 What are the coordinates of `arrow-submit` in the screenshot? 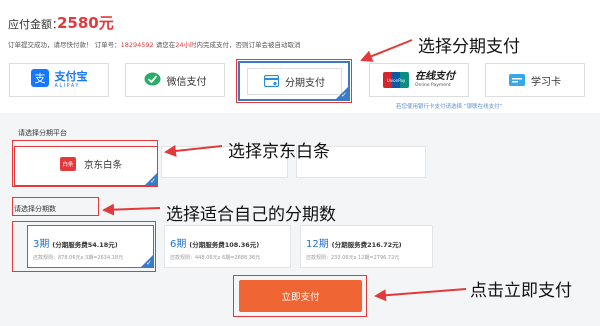 It's located at (420, 295).